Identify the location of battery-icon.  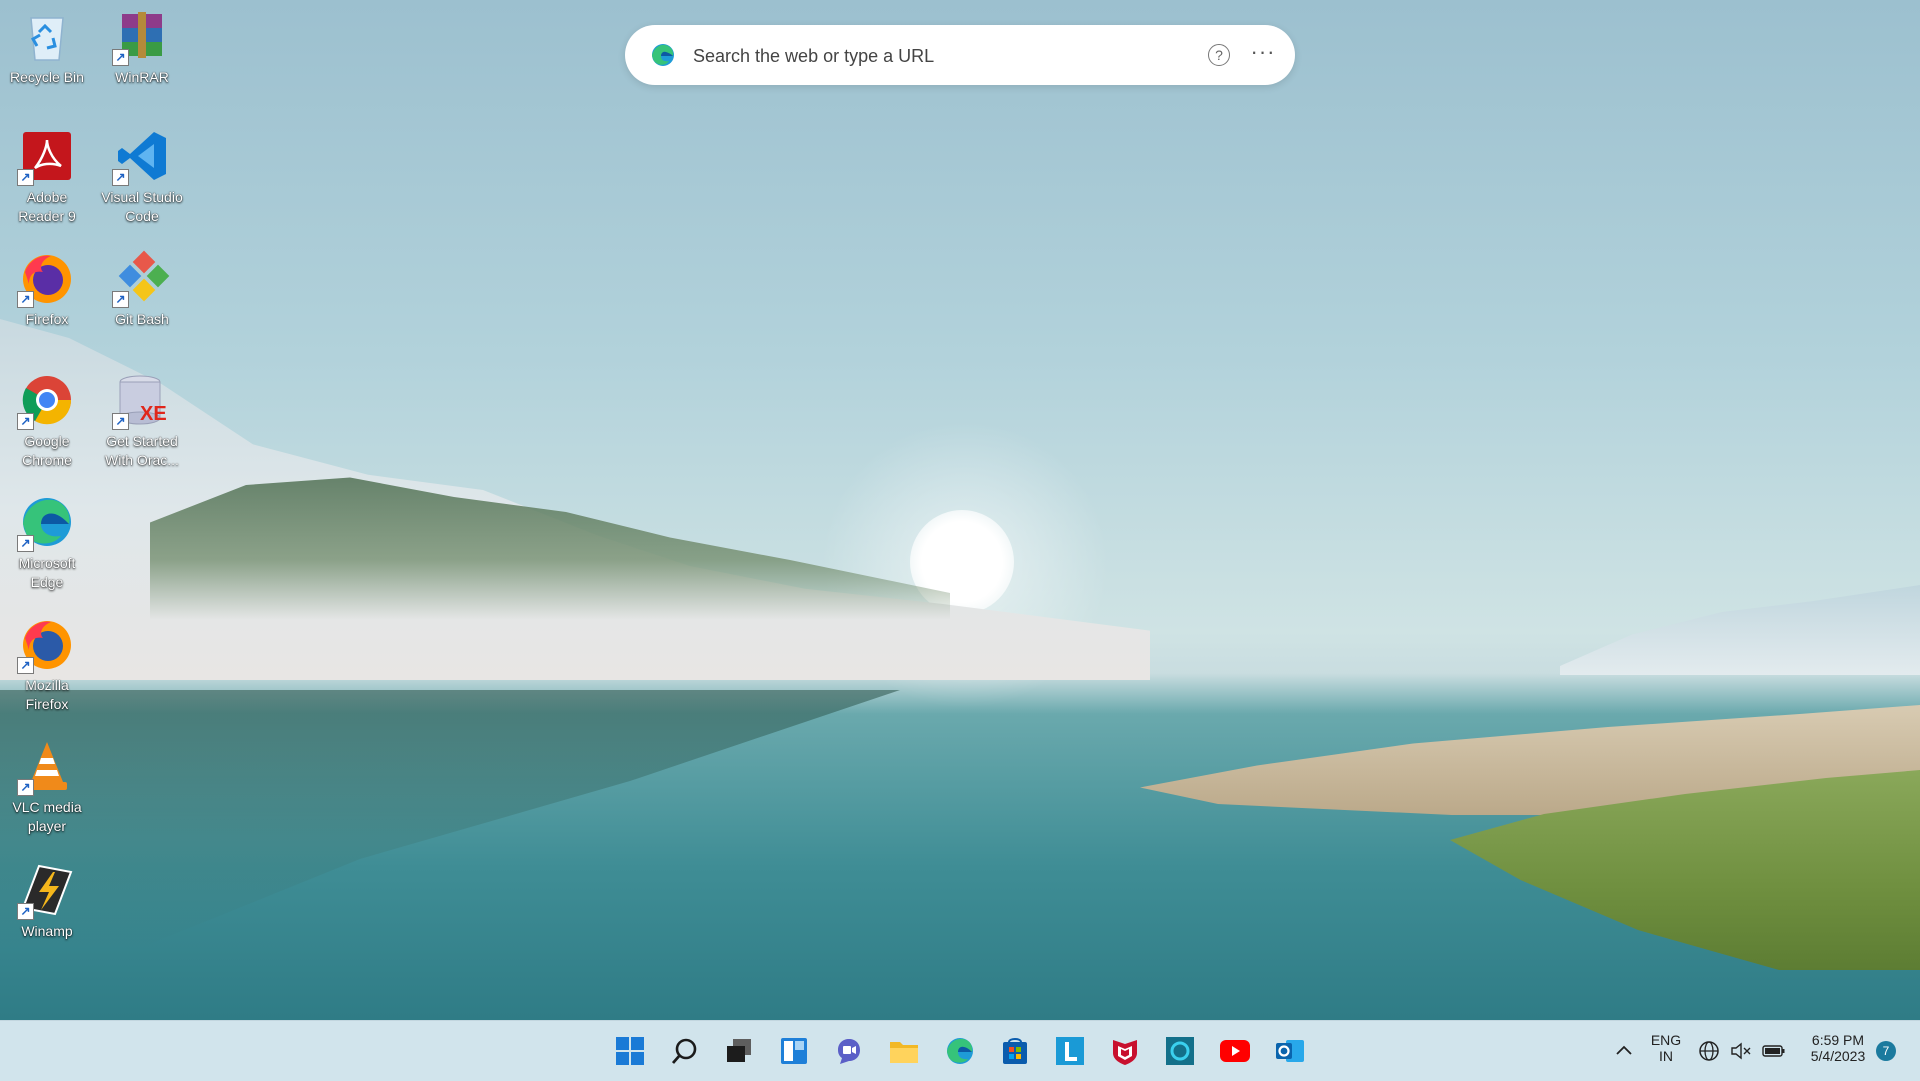
(1774, 1051).